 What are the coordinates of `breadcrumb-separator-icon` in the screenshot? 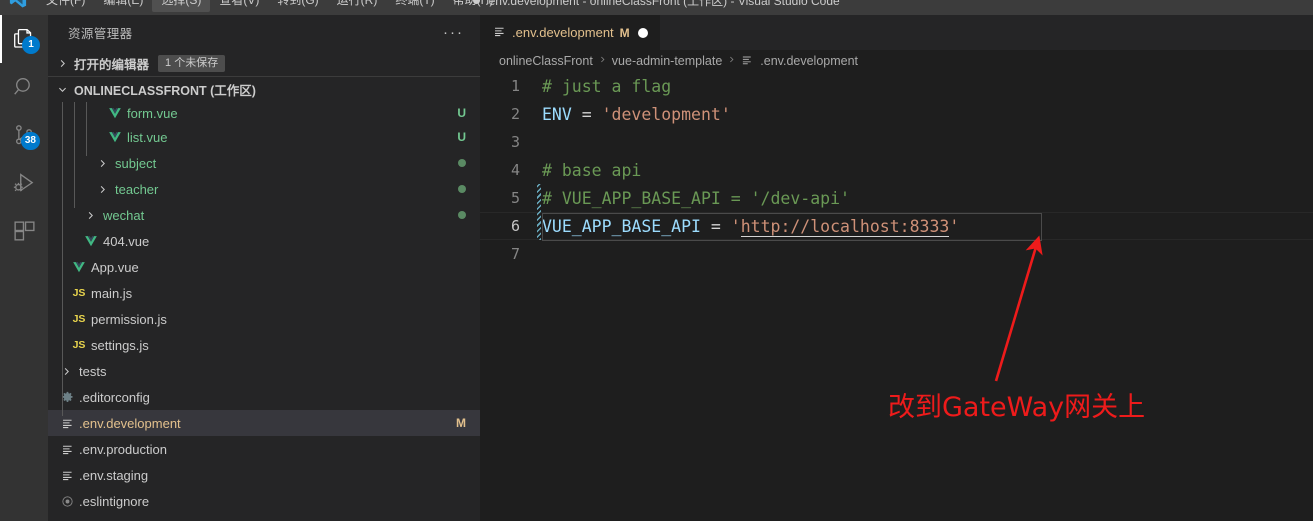 It's located at (602, 61).